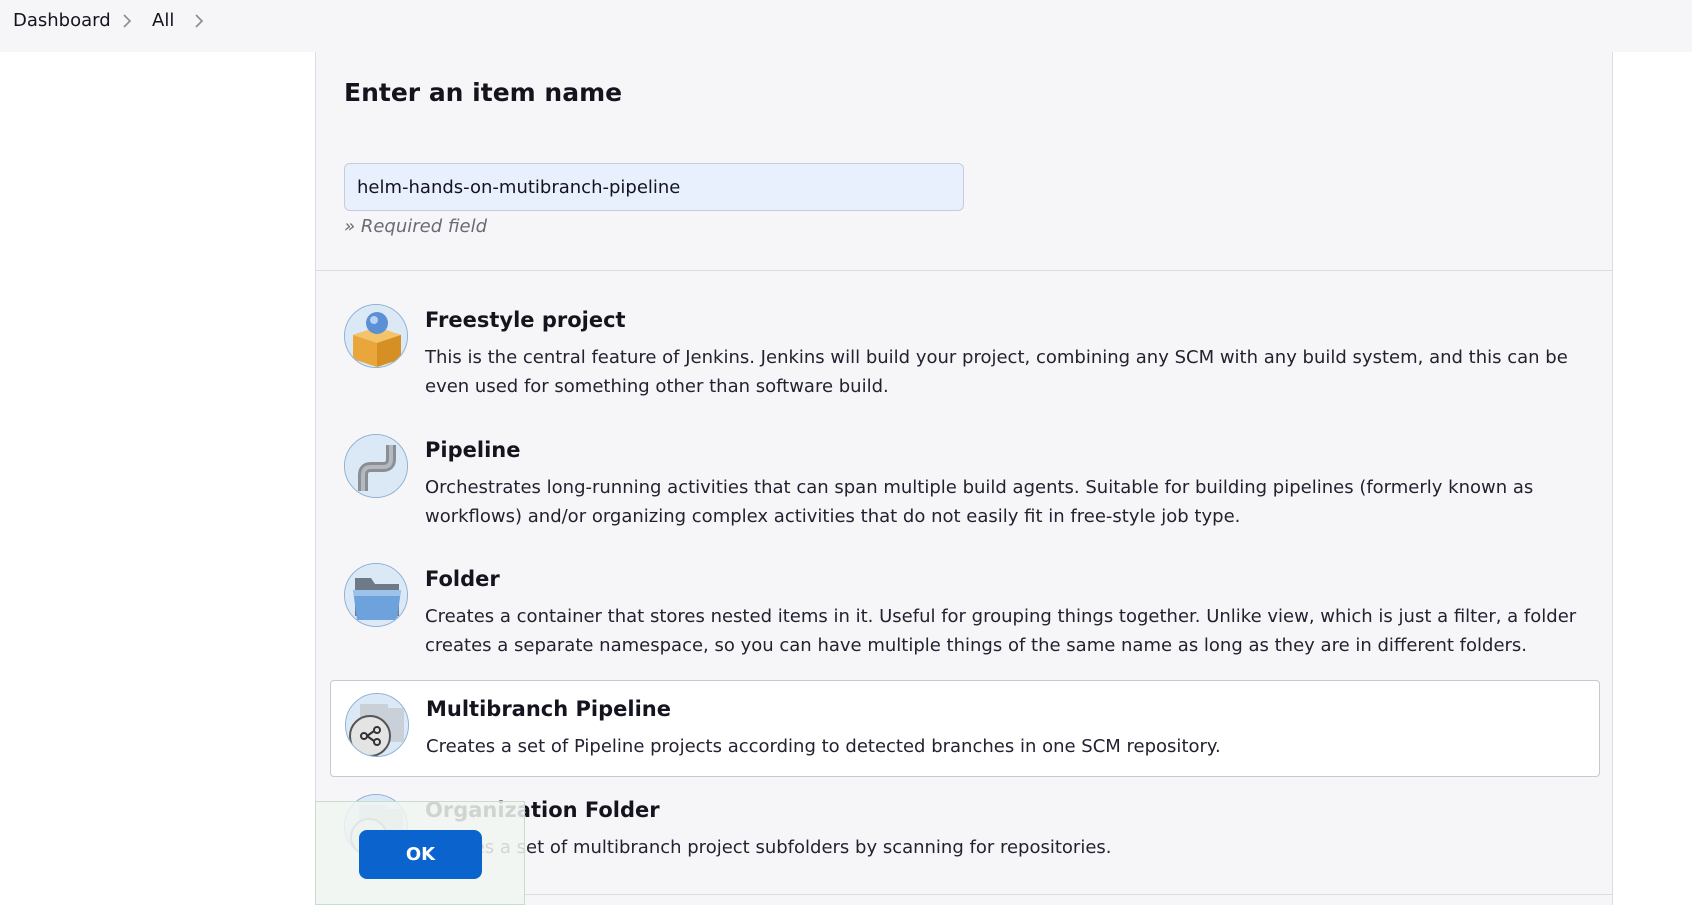 This screenshot has width=1692, height=905. What do you see at coordinates (846, 26) in the screenshot?
I see `breadcrumb: Dashboard All` at bounding box center [846, 26].